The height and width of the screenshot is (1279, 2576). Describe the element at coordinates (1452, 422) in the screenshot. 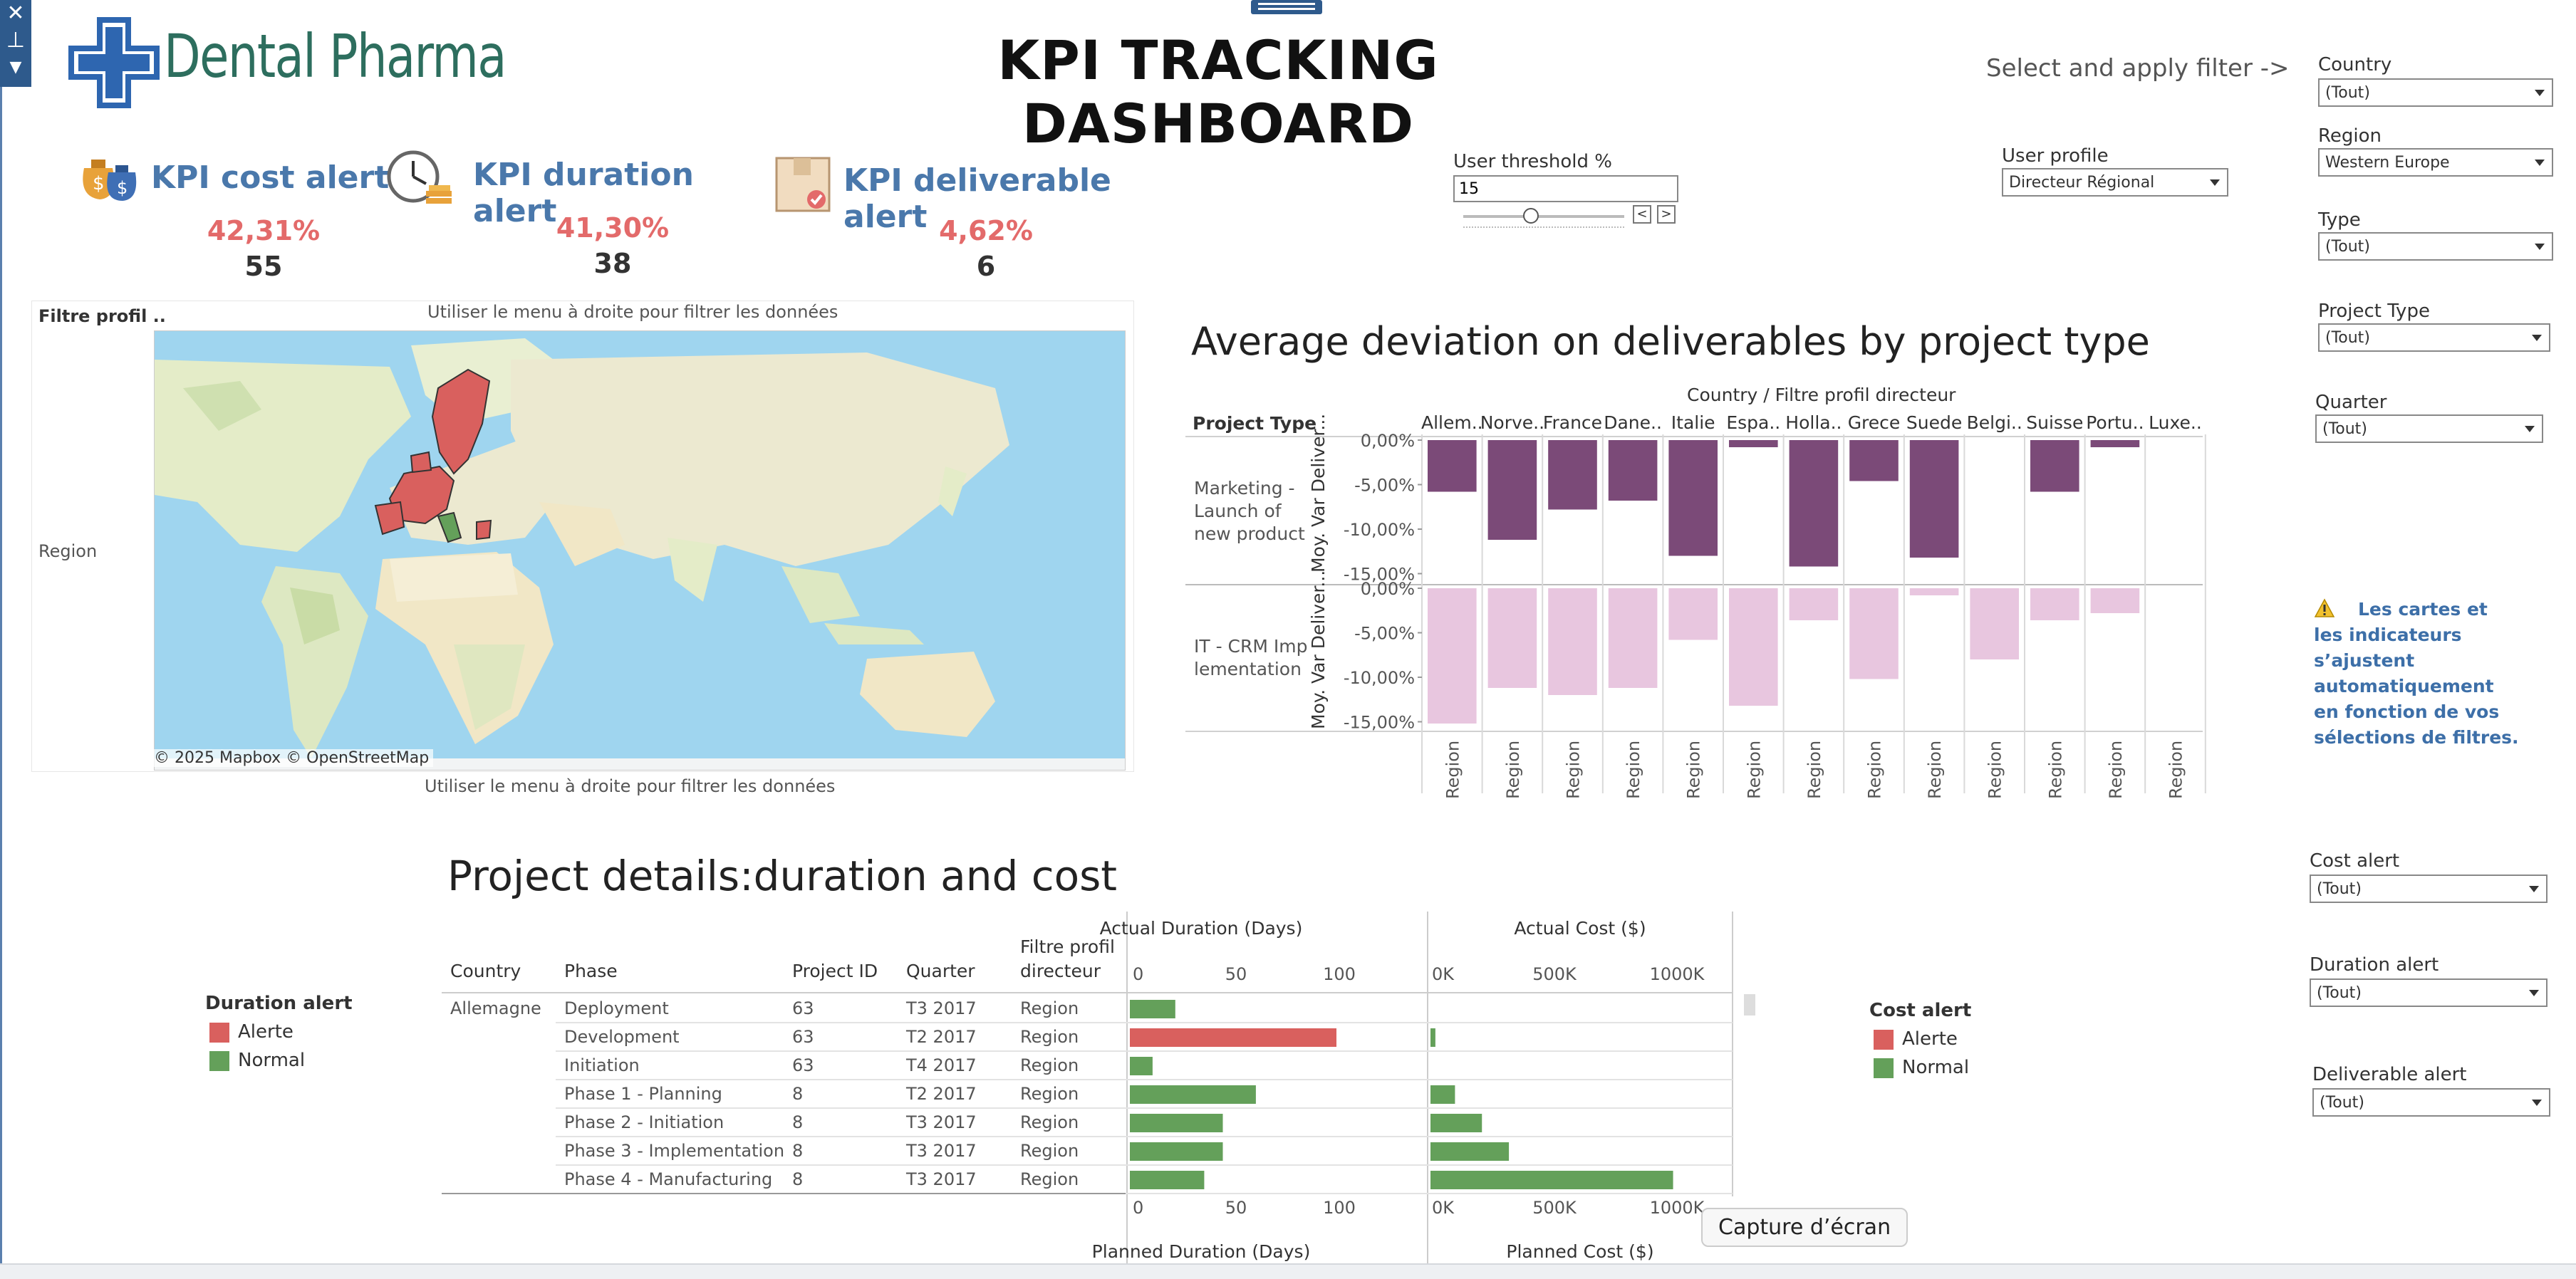

I see `category-label: Allem..` at that location.